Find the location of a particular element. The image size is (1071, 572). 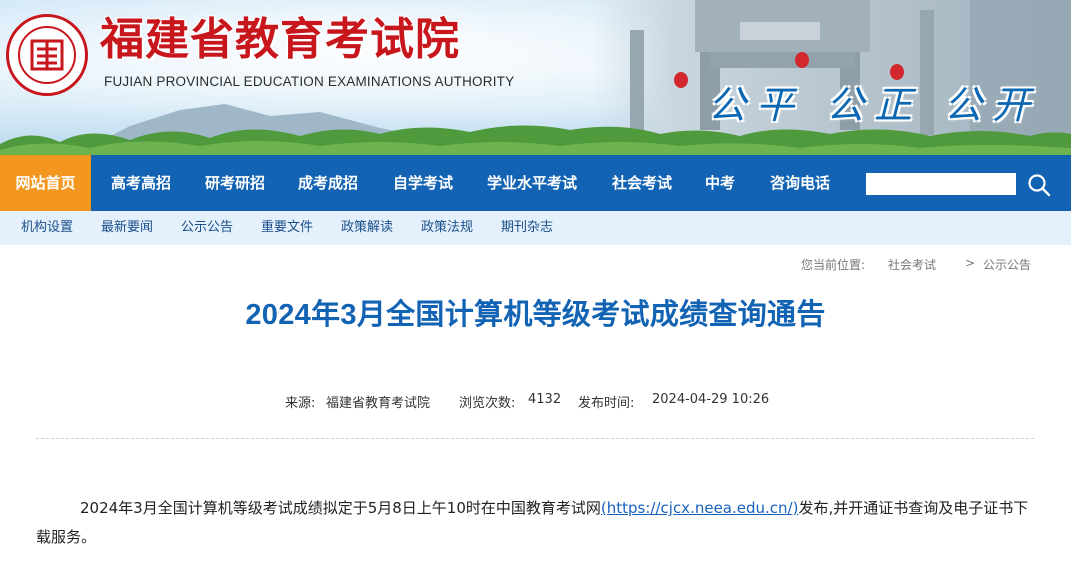

subnav-policies-regulations: 政策法规 is located at coordinates (447, 228).